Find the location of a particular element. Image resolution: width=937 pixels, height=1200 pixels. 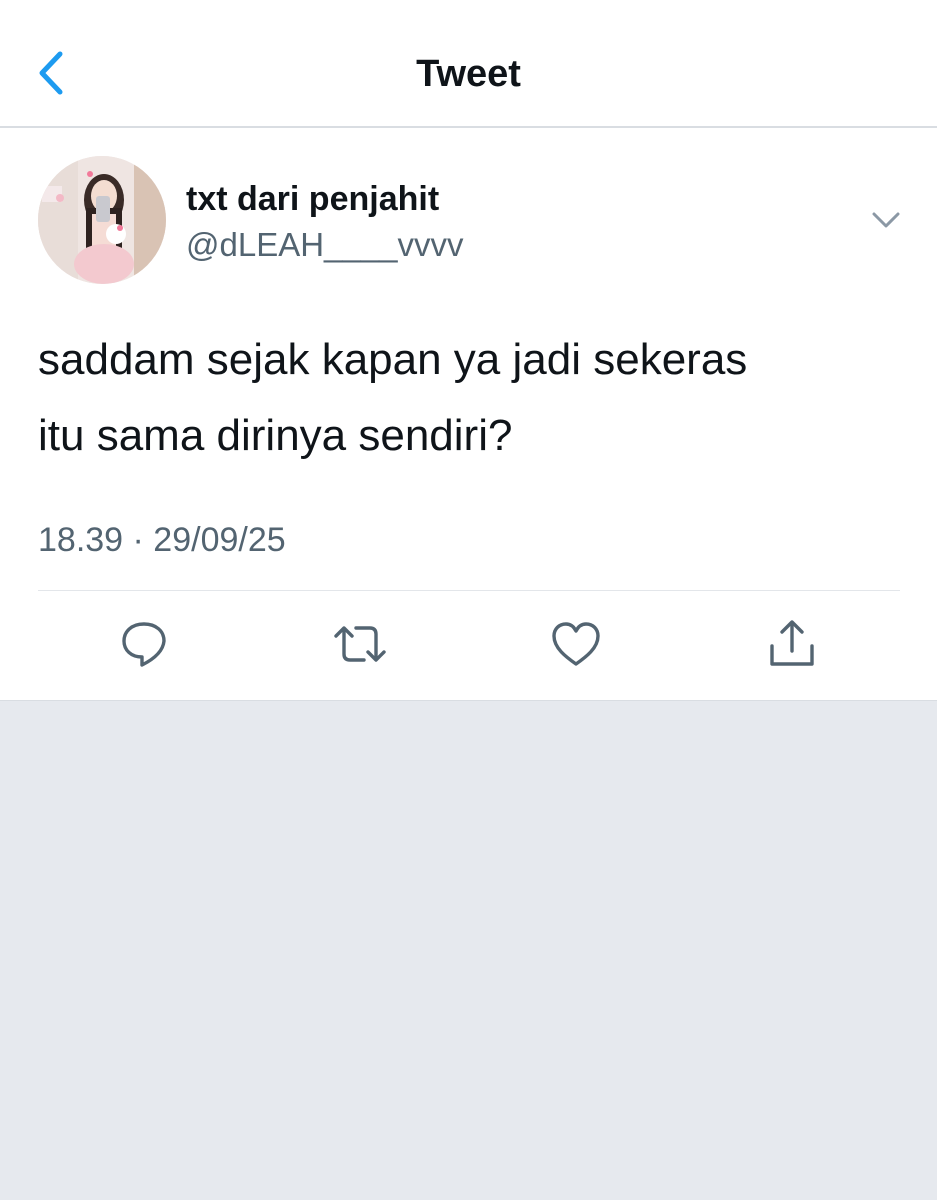

divider is located at coordinates (469, 590).